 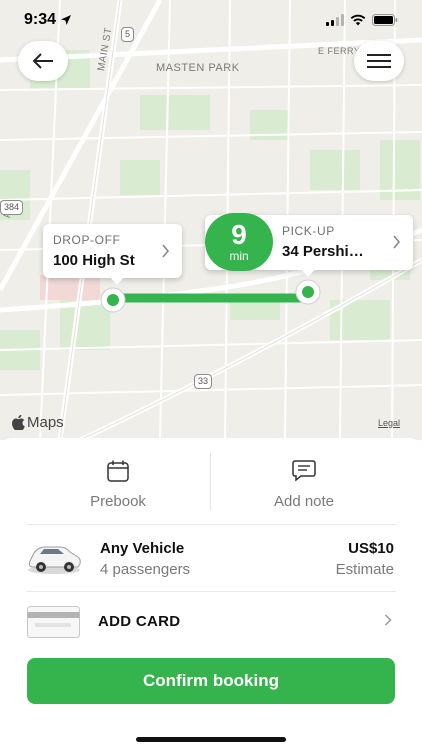 What do you see at coordinates (198, 68) in the screenshot?
I see `map-label-area: MASTEN PARK` at bounding box center [198, 68].